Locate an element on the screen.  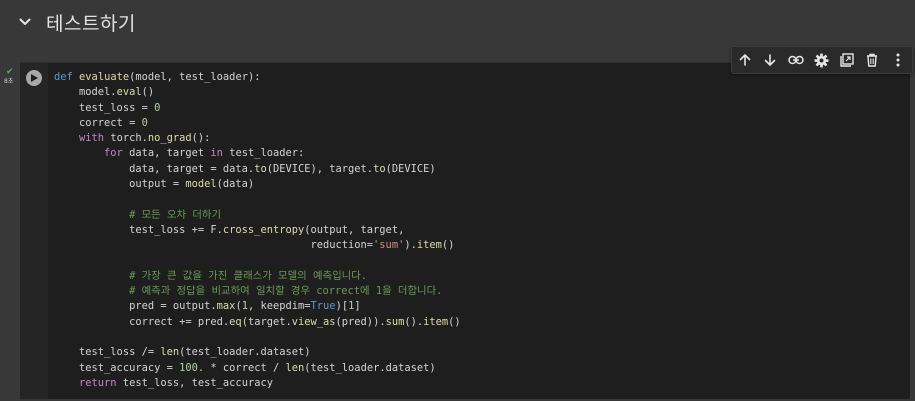
more-vert-icon is located at coordinates (898, 60).